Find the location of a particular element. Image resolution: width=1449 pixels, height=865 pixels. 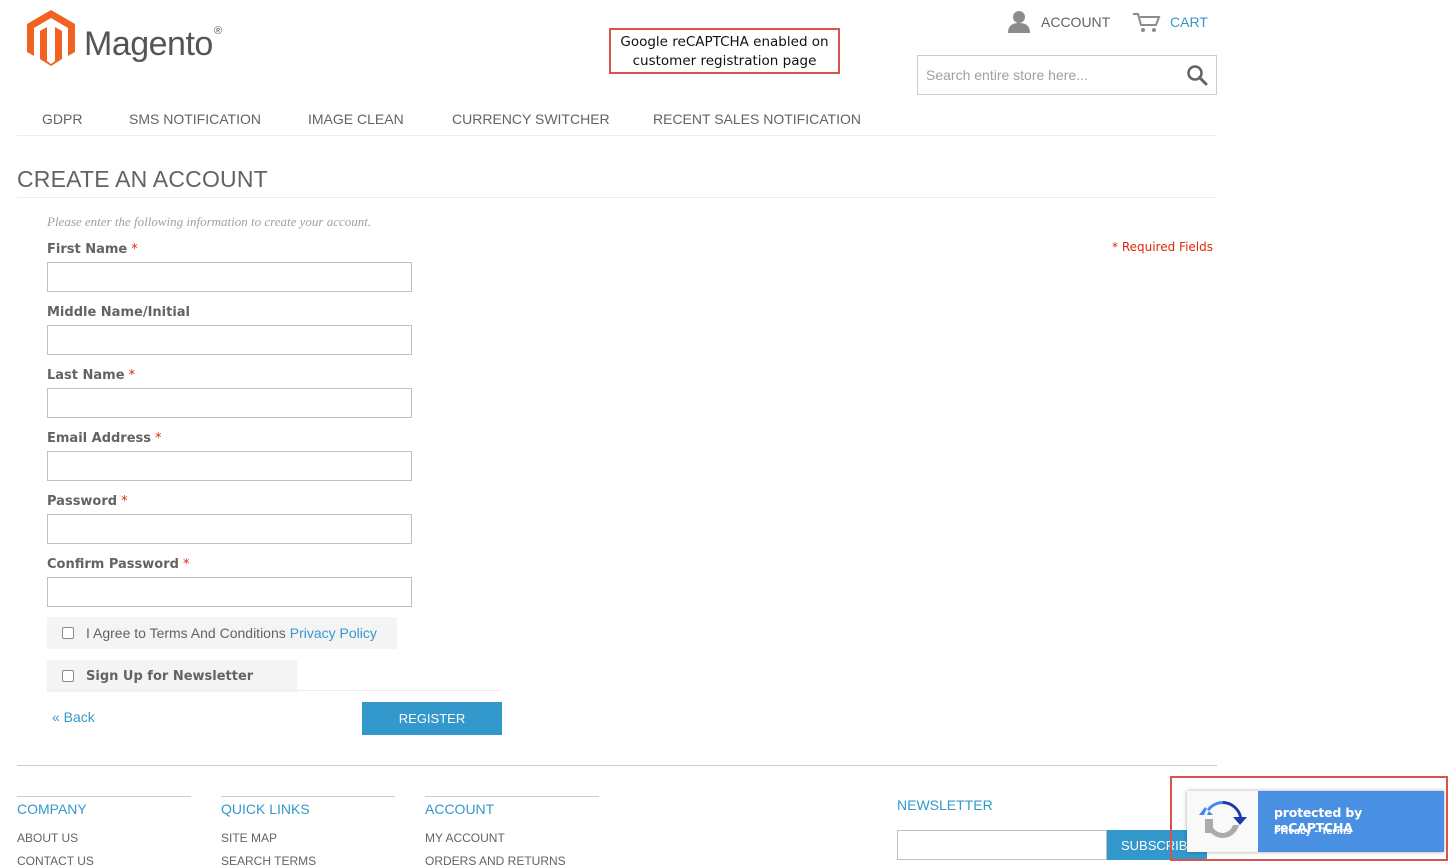

newsletter-label: Sign Up for Newsletter is located at coordinates (170, 676).